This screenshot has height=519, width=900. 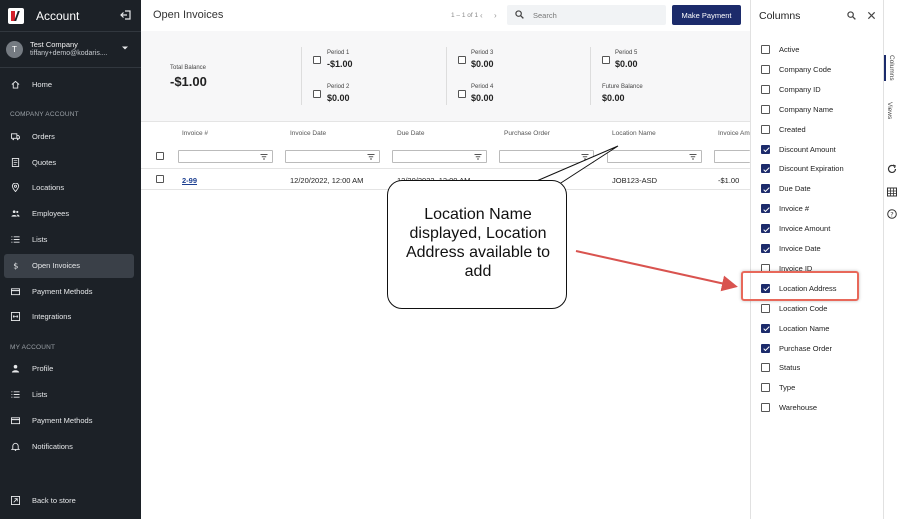 I want to click on column-header-invoice-date: Invoice Date, so click(x=308, y=133).